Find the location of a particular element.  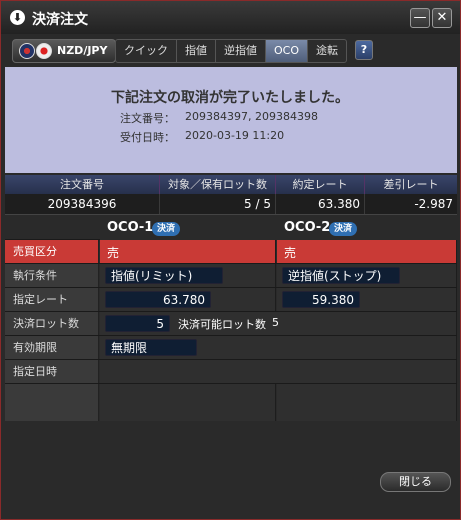

datetime-cell is located at coordinates (278, 371).